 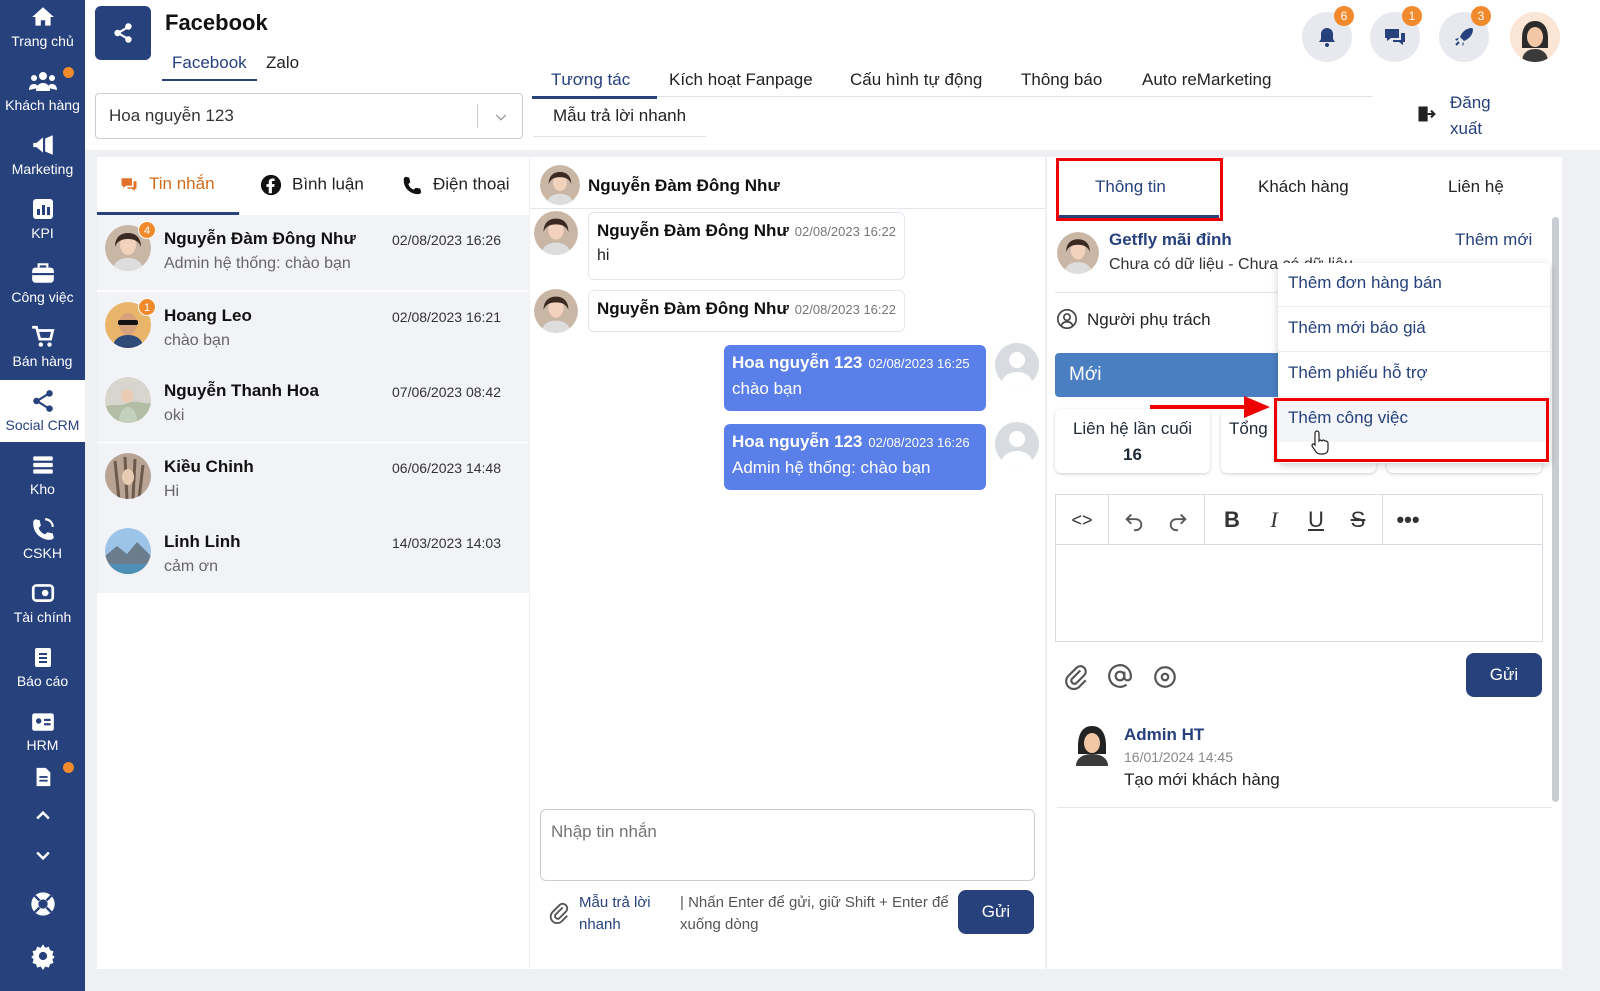 I want to click on sidebar-item-label: Khách hàng, so click(x=42, y=105).